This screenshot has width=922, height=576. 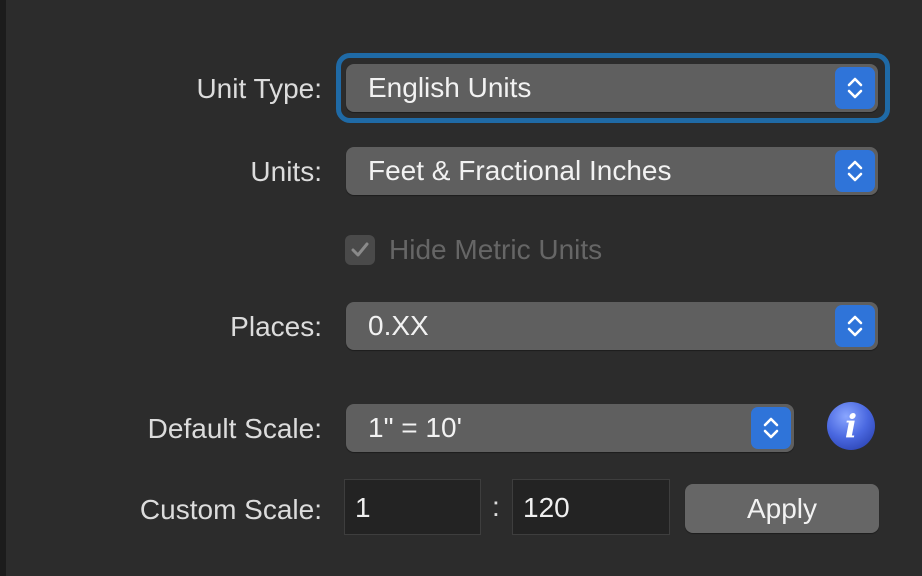 What do you see at coordinates (3, 288) in the screenshot?
I see `window-edge` at bounding box center [3, 288].